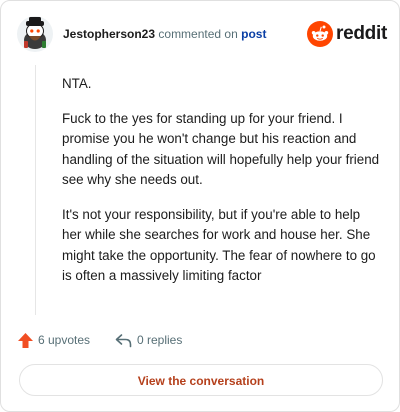 Image resolution: width=400 pixels, height=412 pixels. Describe the element at coordinates (361, 33) in the screenshot. I see `brand-wordmark: reddit` at that location.